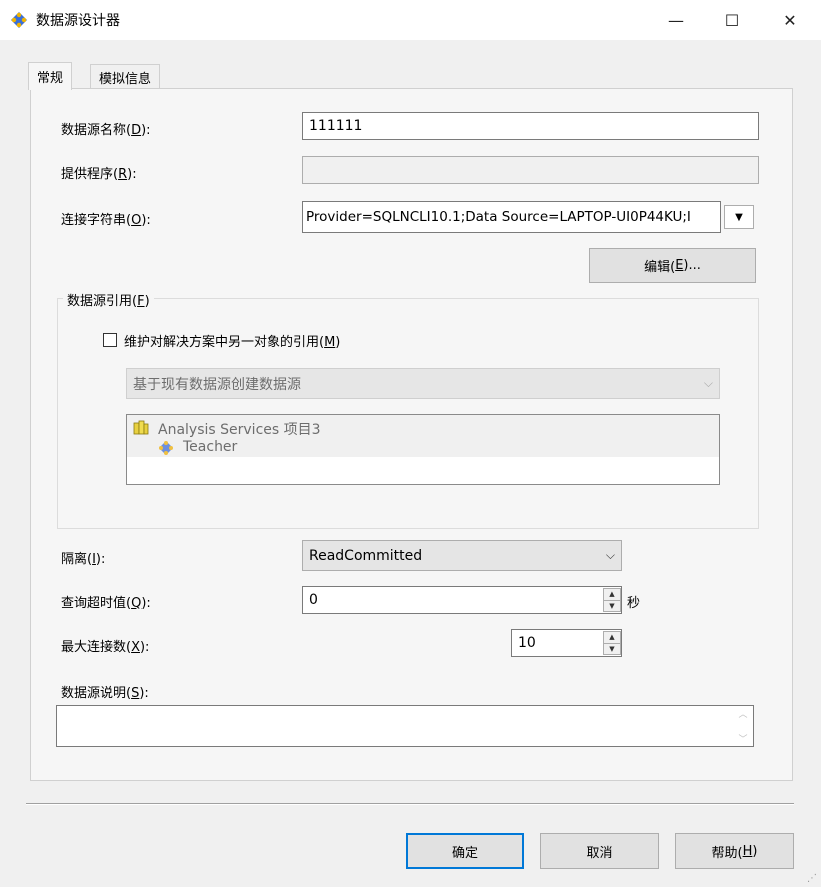 This screenshot has width=821, height=887. I want to click on object-tree: Analysis Services 项目3 Teacher, so click(423, 449).